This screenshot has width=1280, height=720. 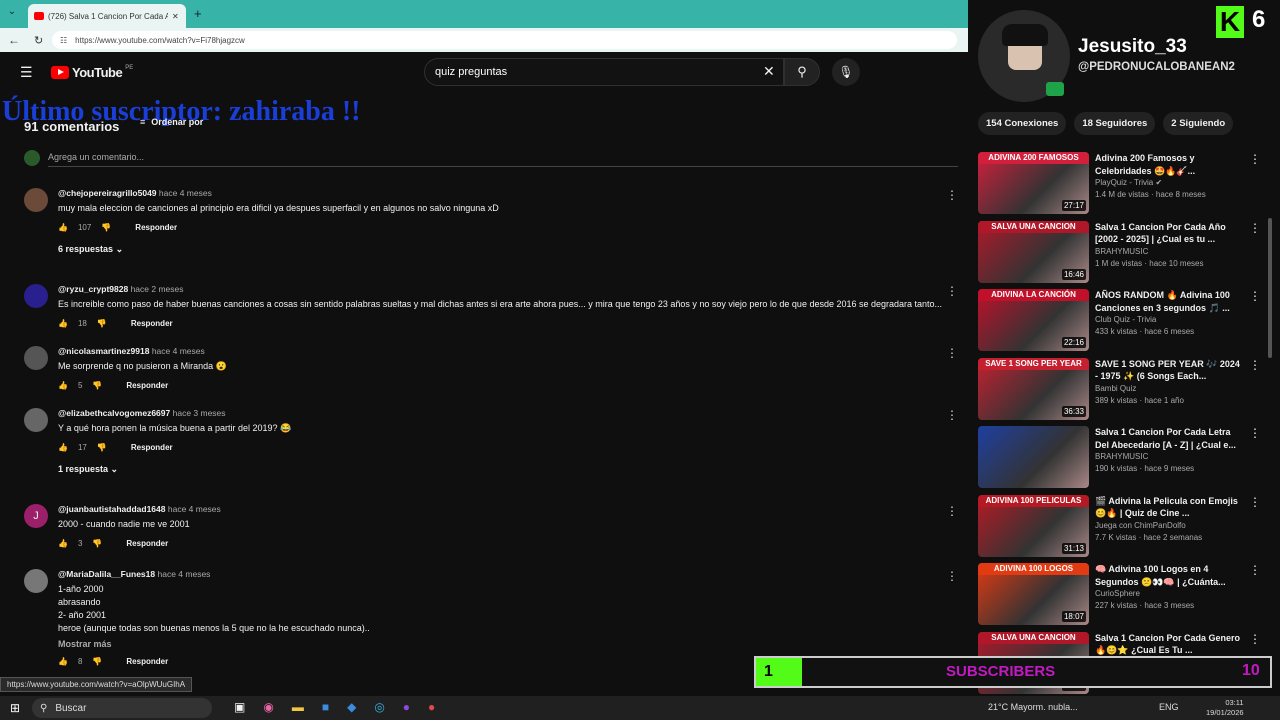 What do you see at coordinates (171, 122) in the screenshot?
I see `sort-button: ≡ Ordenar por` at bounding box center [171, 122].